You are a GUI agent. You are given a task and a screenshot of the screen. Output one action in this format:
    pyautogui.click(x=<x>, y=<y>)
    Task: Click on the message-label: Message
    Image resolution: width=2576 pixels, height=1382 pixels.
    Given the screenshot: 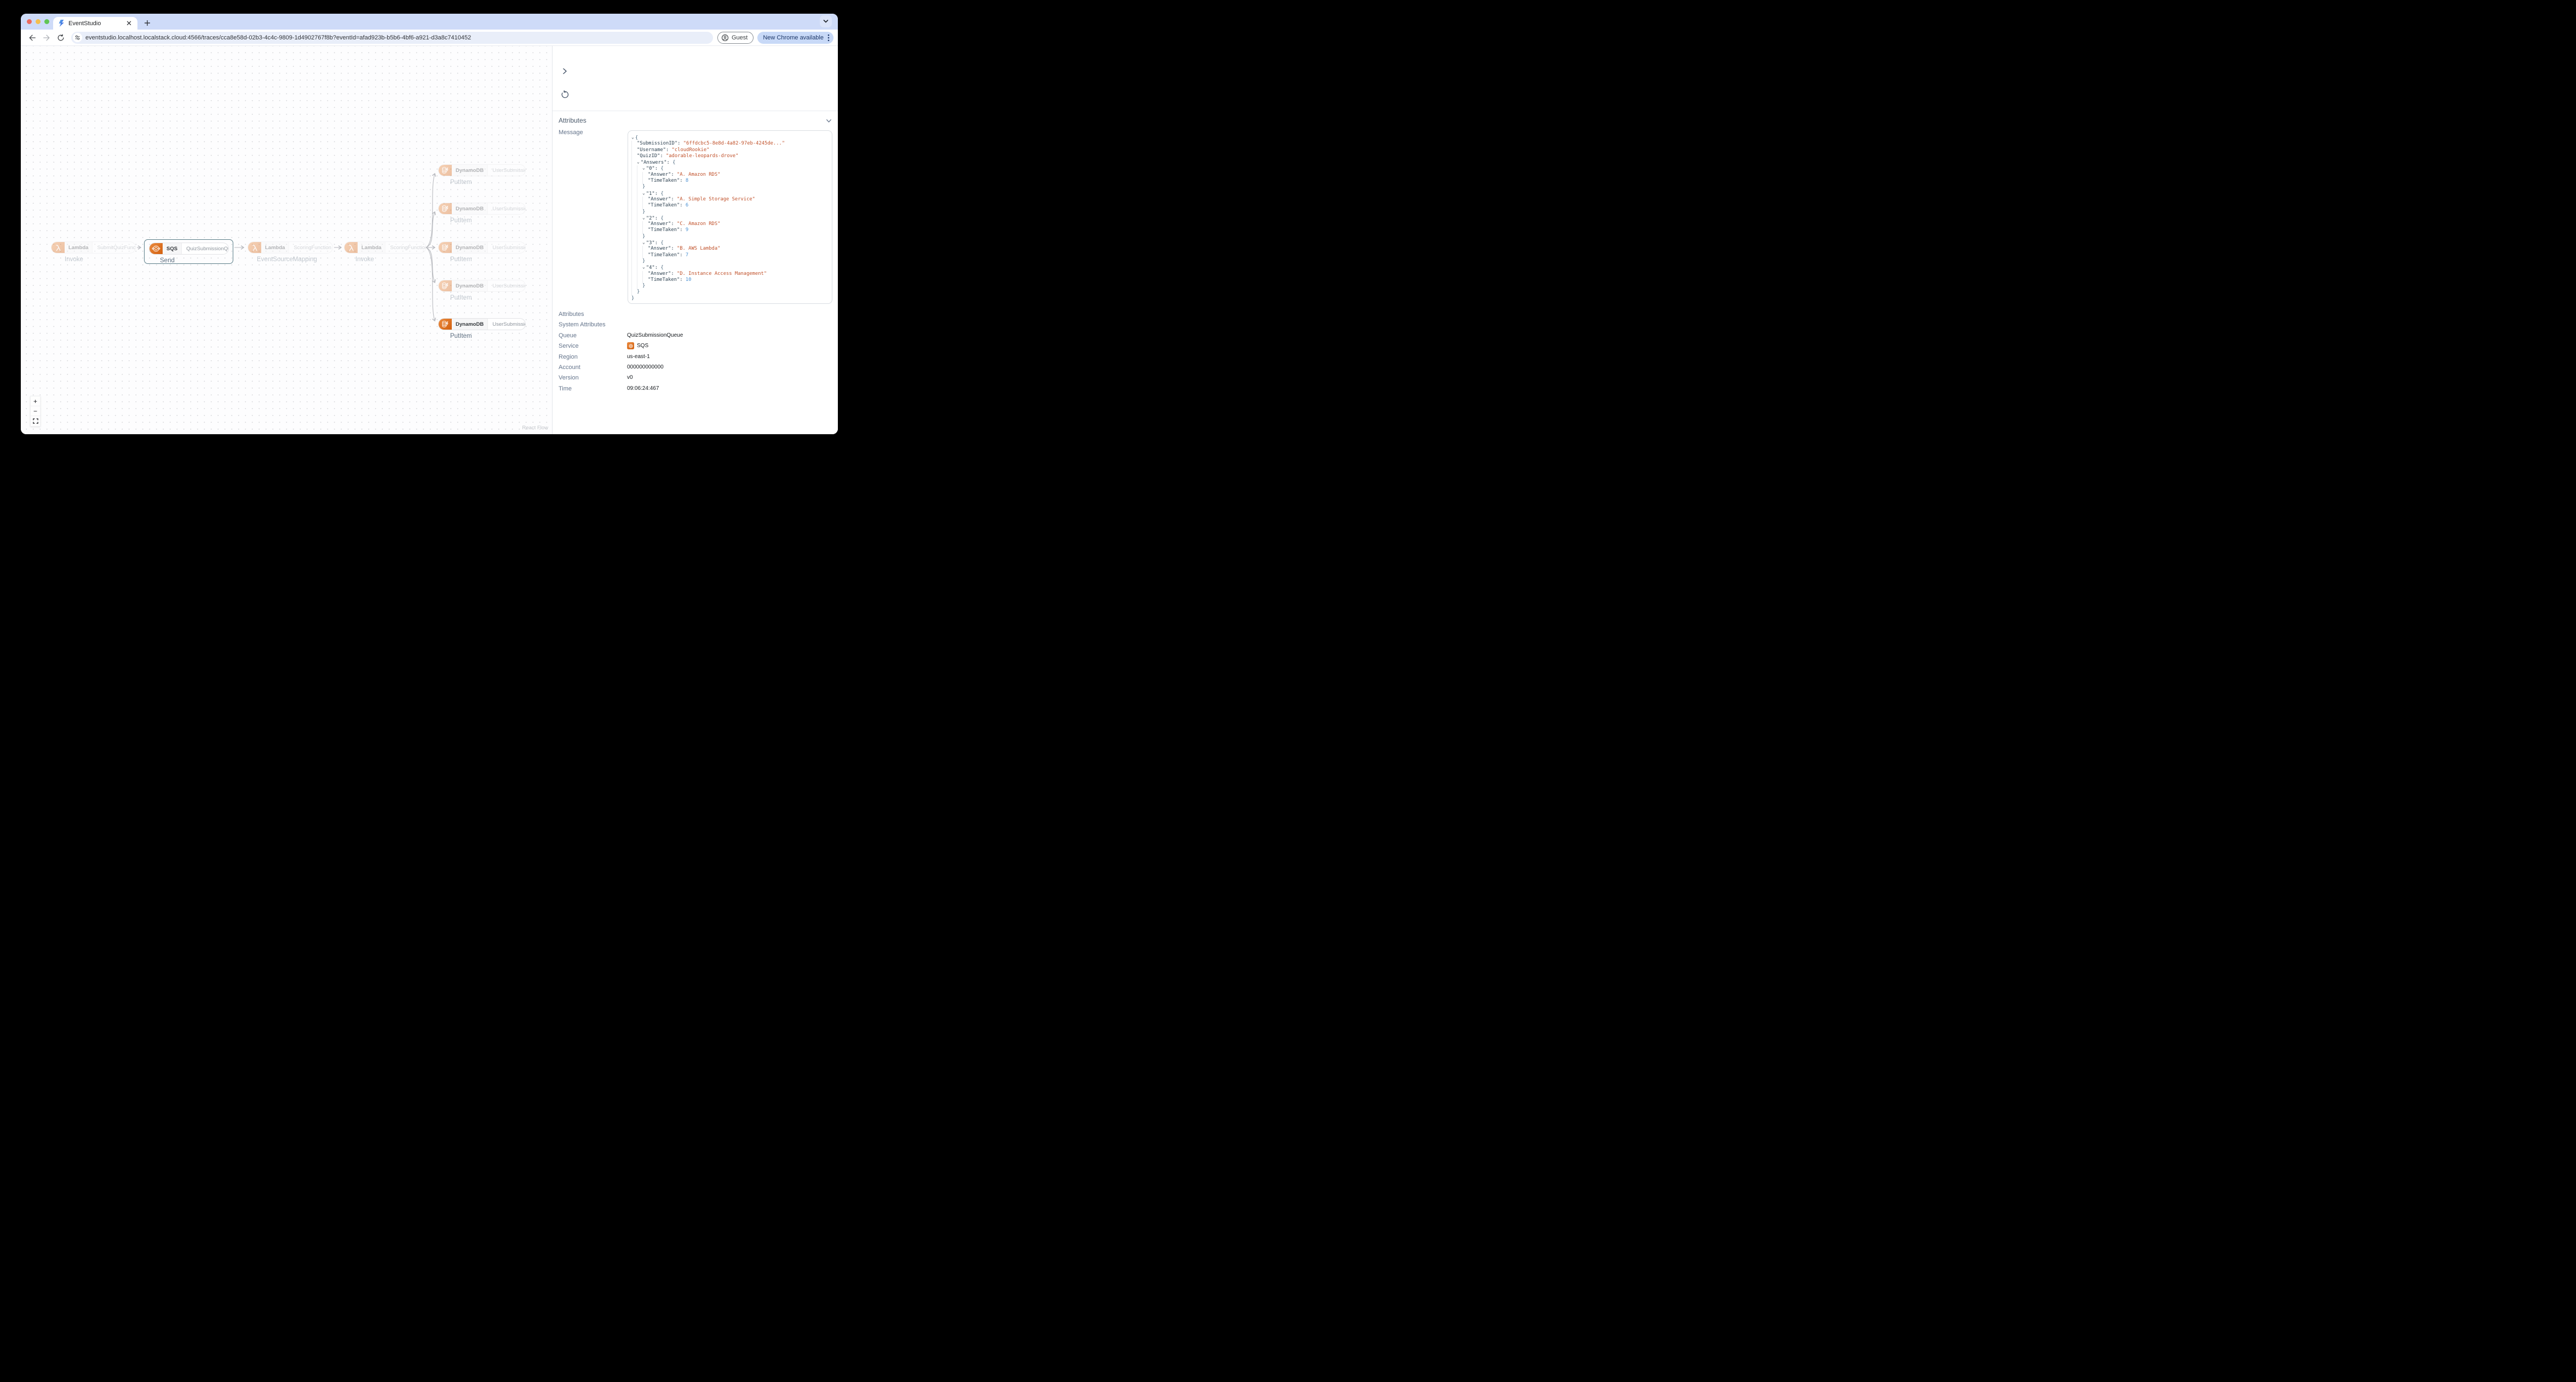 What is the action you would take?
    pyautogui.click(x=571, y=132)
    